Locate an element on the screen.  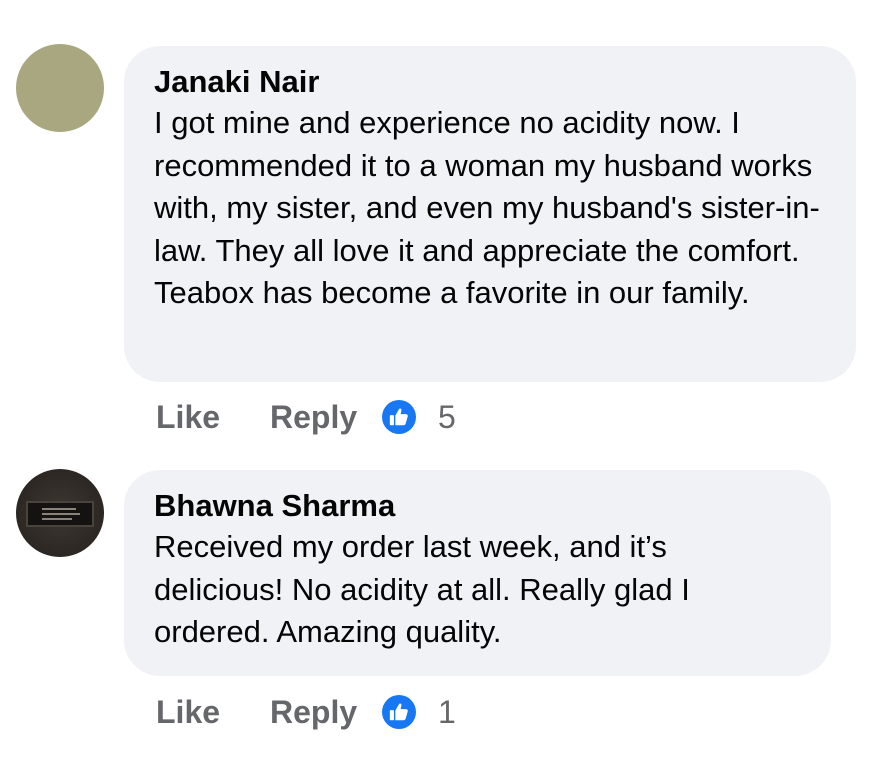
avatar-plaque-image is located at coordinates (60, 514).